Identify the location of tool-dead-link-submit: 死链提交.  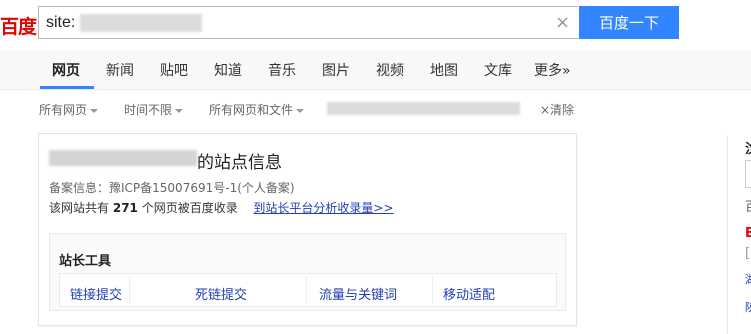
(221, 293).